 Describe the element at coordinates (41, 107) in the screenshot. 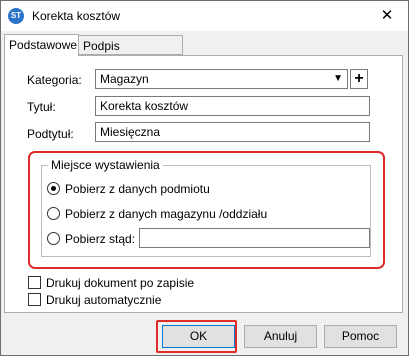

I see `title-label: Tytuł:` at that location.